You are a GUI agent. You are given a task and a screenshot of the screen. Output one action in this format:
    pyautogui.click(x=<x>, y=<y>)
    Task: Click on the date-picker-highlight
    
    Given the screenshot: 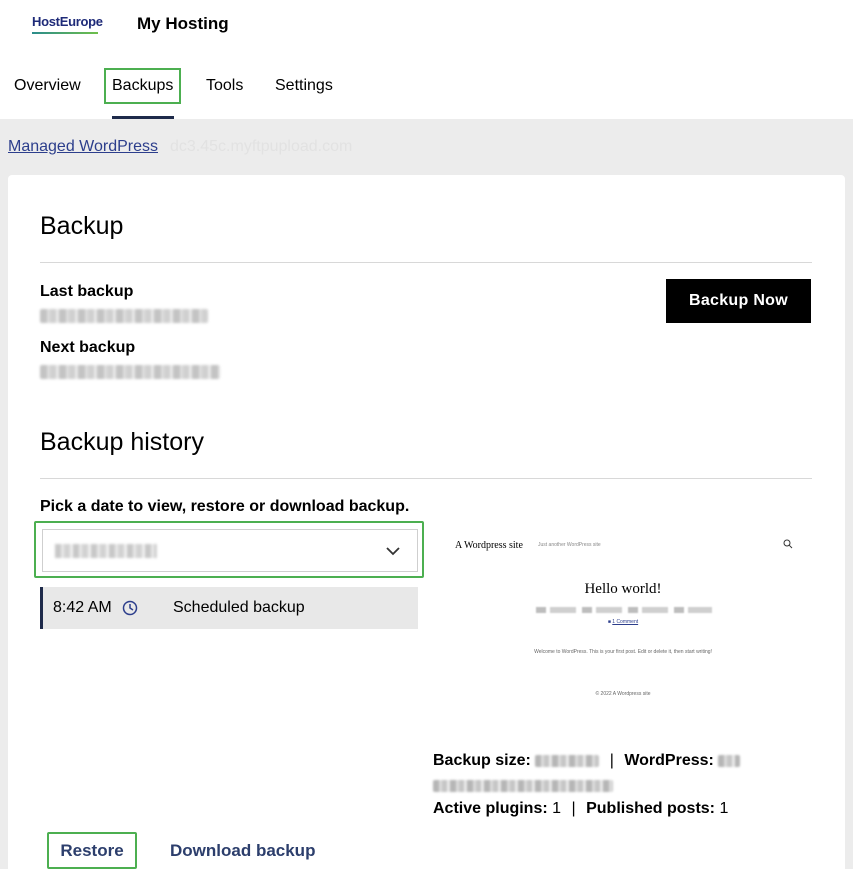 What is the action you would take?
    pyautogui.click(x=229, y=549)
    